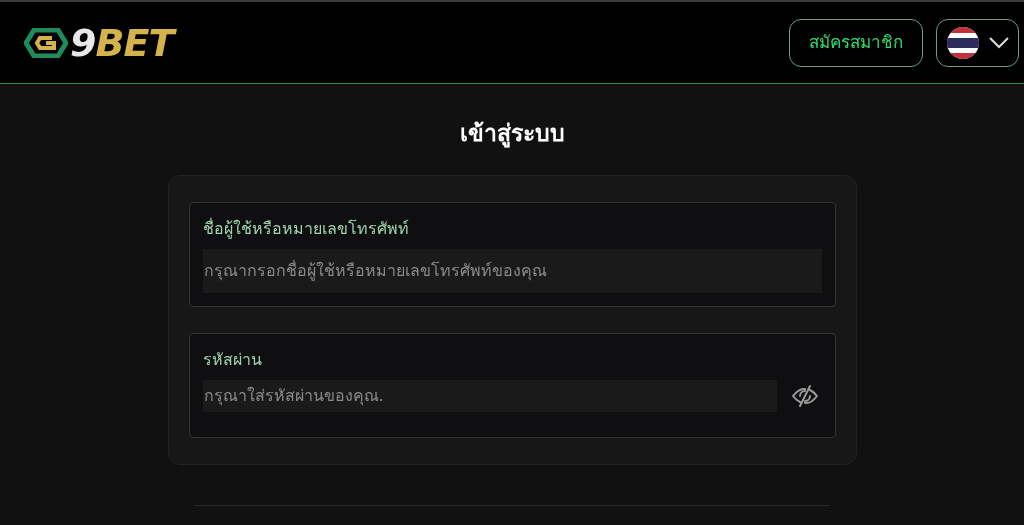  Describe the element at coordinates (512, 270) in the screenshot. I see `input-field: กรุณากรอกชื่อผู้ใช้หรือหมายเลขโทรศัพท์ของคุณ` at that location.